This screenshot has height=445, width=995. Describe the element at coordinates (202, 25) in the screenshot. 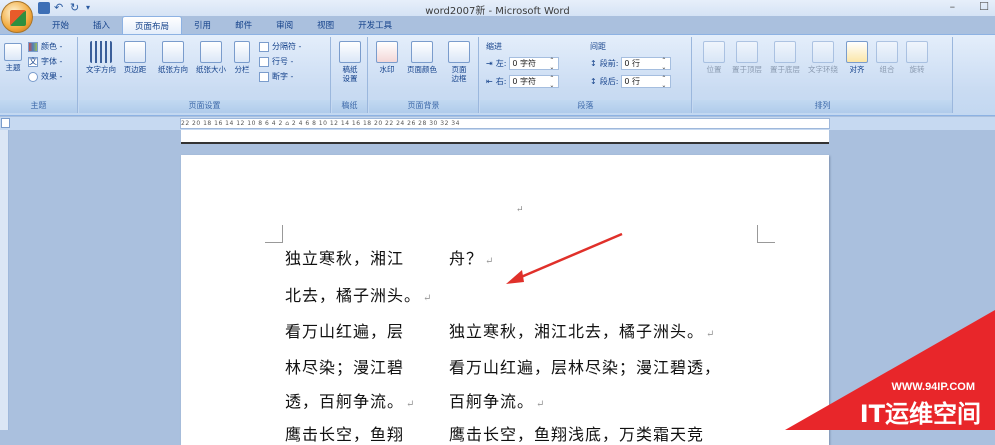

I see `tab-references: 引用` at that location.